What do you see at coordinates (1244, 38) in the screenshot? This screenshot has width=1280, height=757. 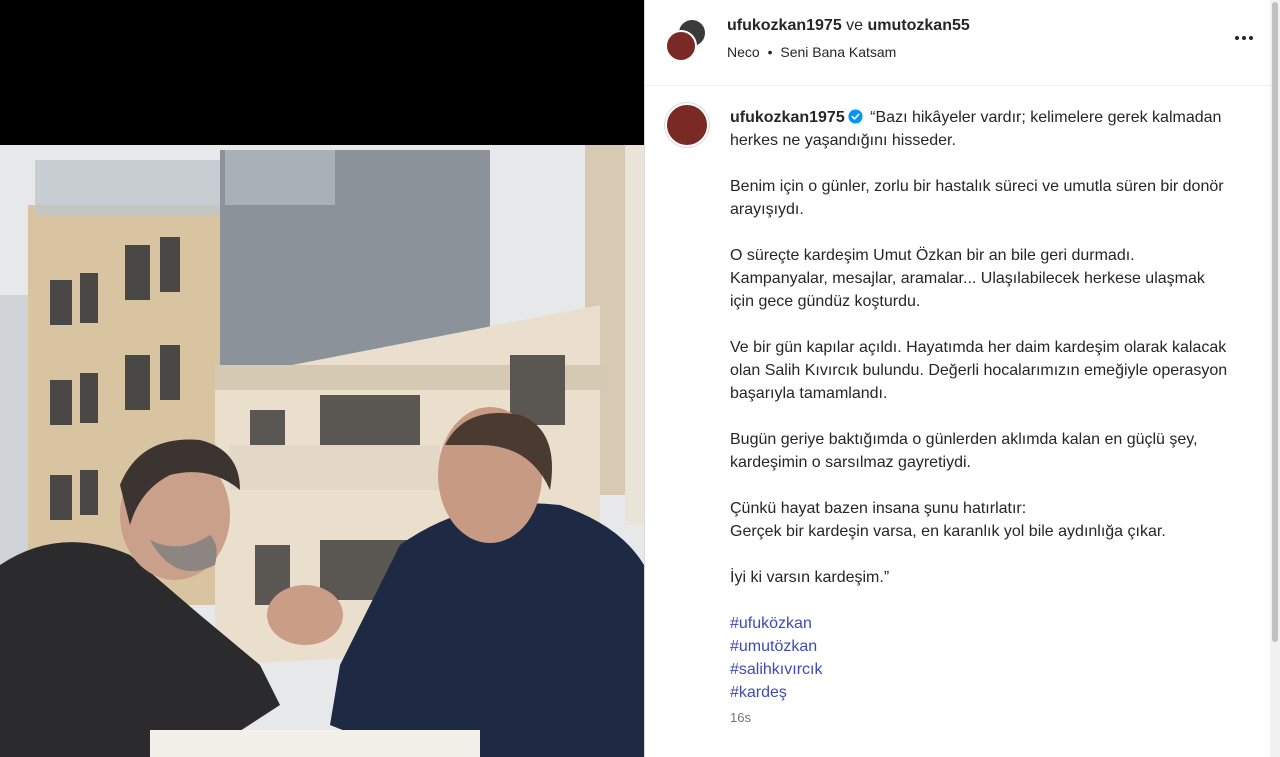 I see `more-horizontal-icon` at bounding box center [1244, 38].